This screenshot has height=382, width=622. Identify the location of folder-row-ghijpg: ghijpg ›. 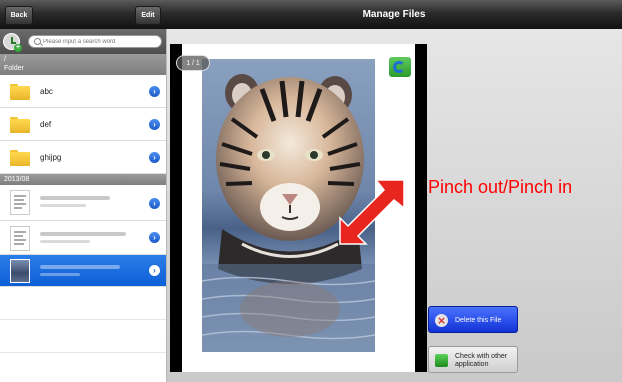
(83, 157).